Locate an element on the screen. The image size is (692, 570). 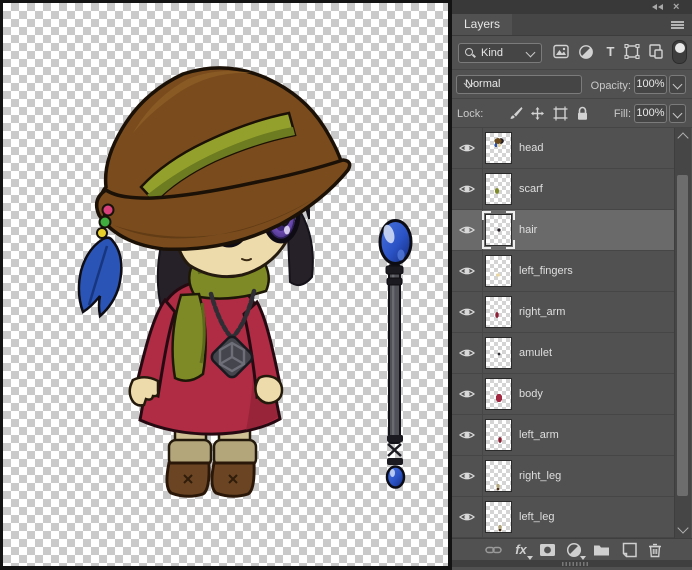
filter-toggle-switch is located at coordinates (679, 52).